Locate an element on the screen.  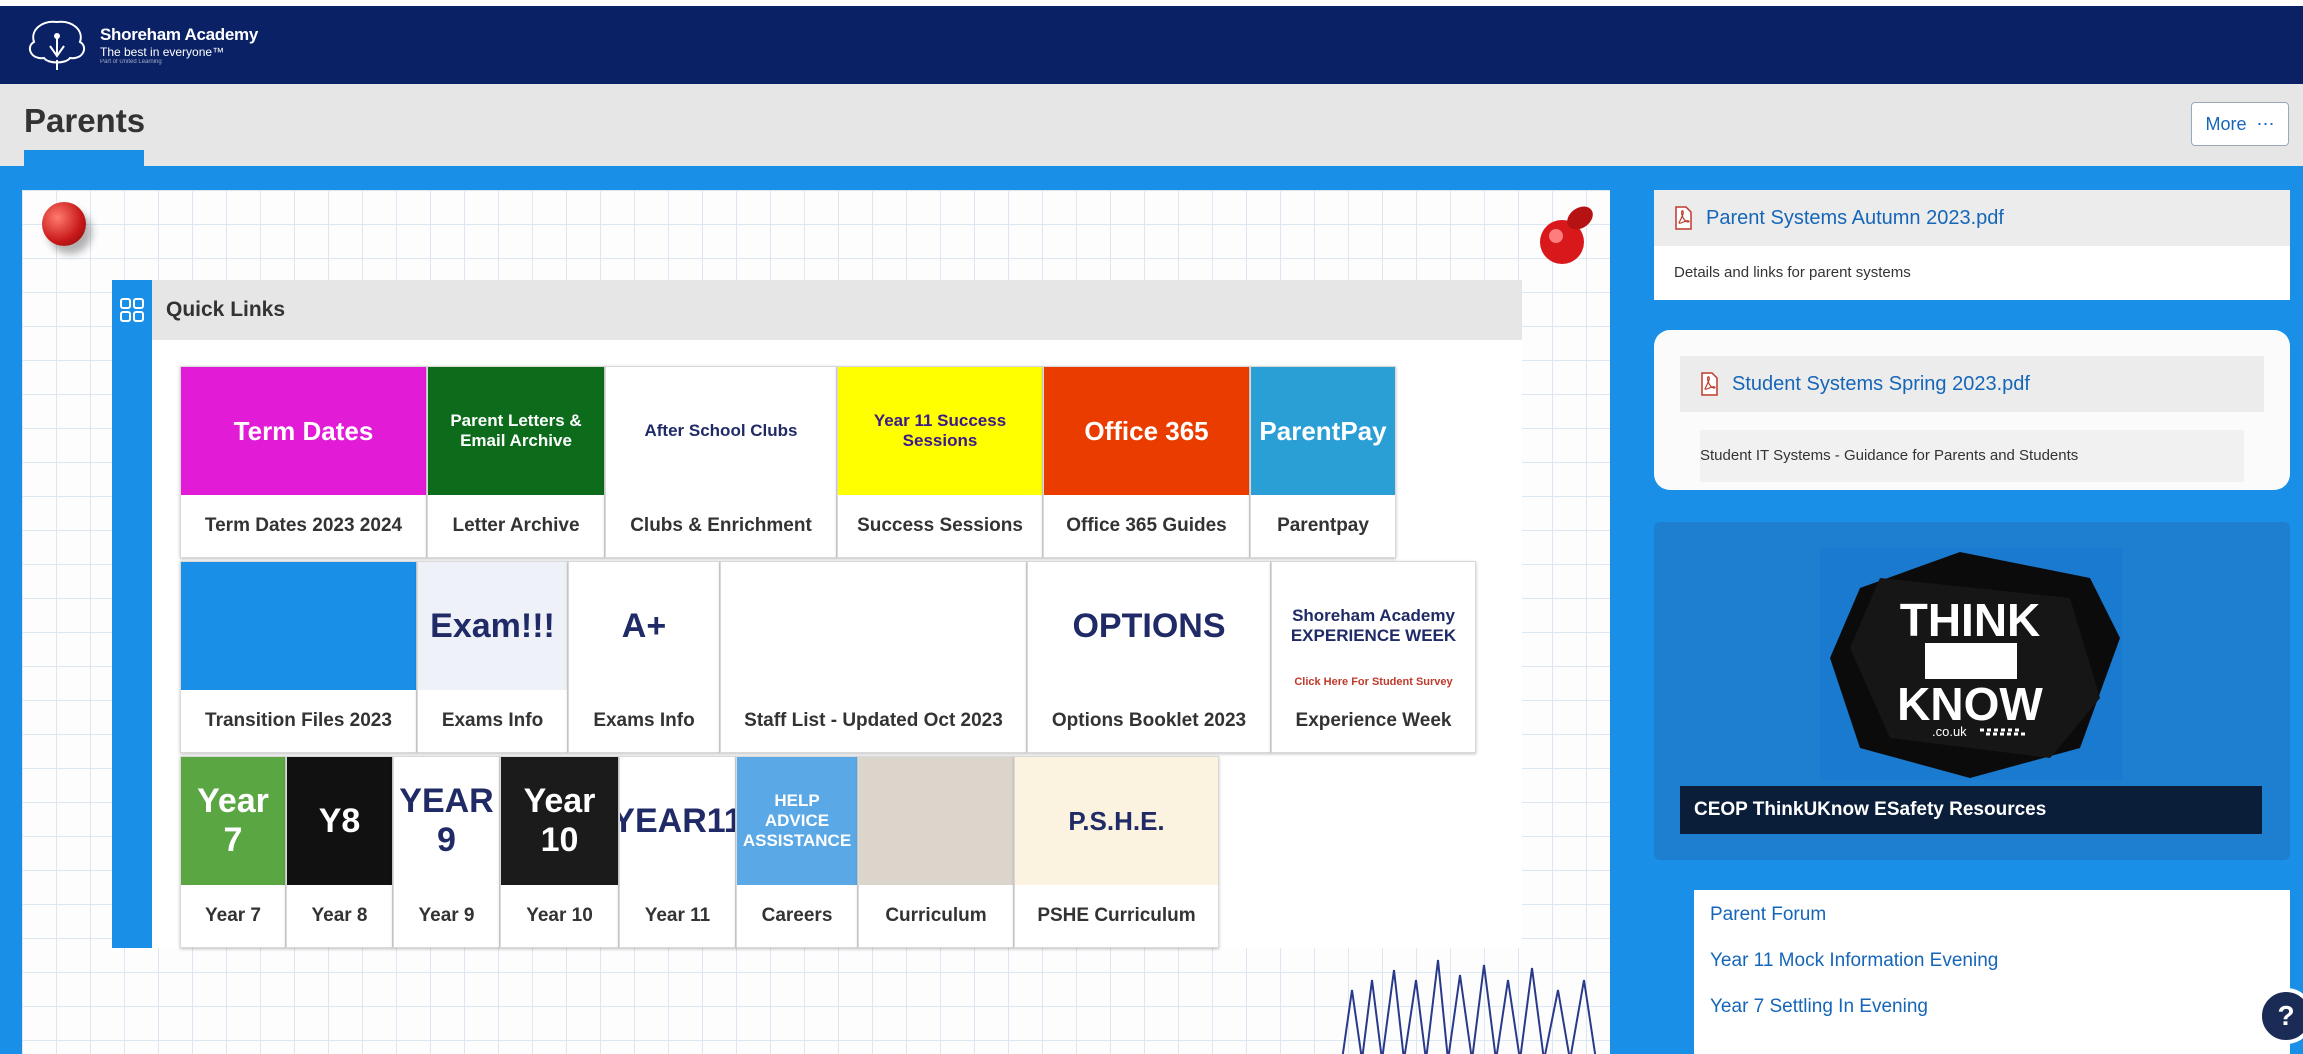
tile-image-text: Shoreham Academy EXPERIENCE WEEK is located at coordinates (1373, 625).